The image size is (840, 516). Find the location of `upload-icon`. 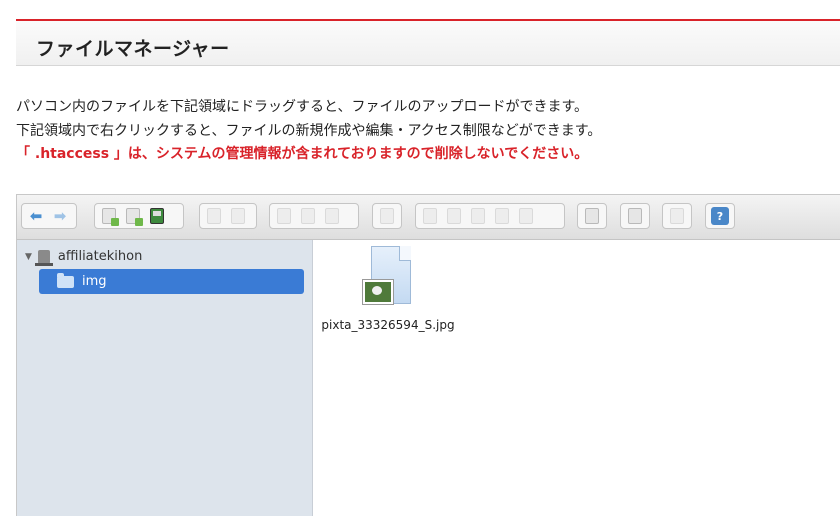

upload-icon is located at coordinates (110, 217).